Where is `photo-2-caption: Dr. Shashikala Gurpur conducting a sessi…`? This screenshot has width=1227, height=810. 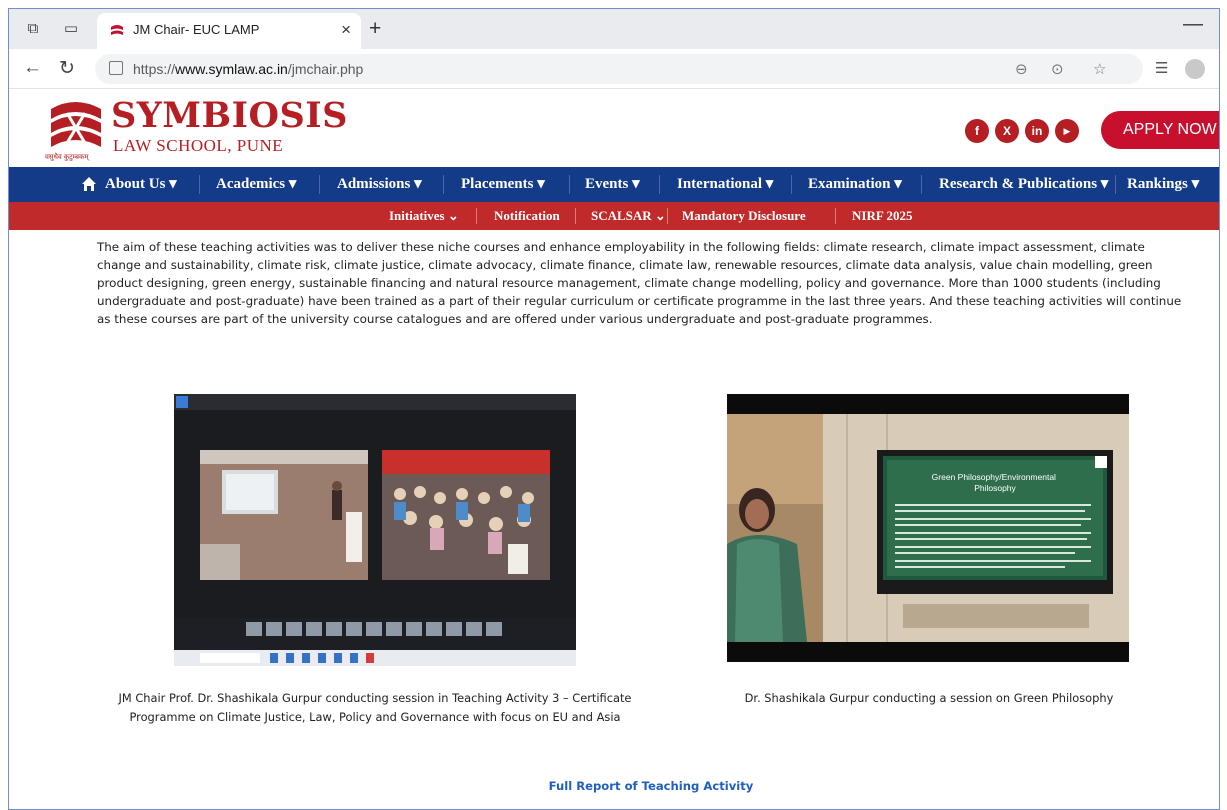 photo-2-caption: Dr. Shashikala Gurpur conducting a sessi… is located at coordinates (929, 698).